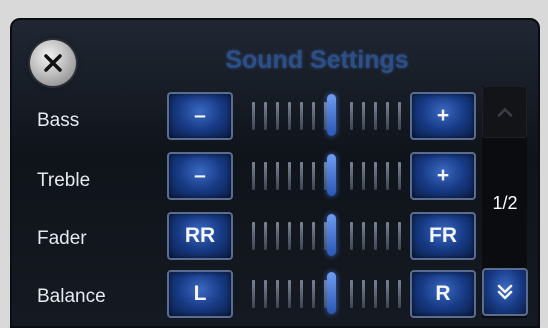 Image resolution: width=548 pixels, height=328 pixels. What do you see at coordinates (200, 236) in the screenshot?
I see `fader-rear-button: RR` at bounding box center [200, 236].